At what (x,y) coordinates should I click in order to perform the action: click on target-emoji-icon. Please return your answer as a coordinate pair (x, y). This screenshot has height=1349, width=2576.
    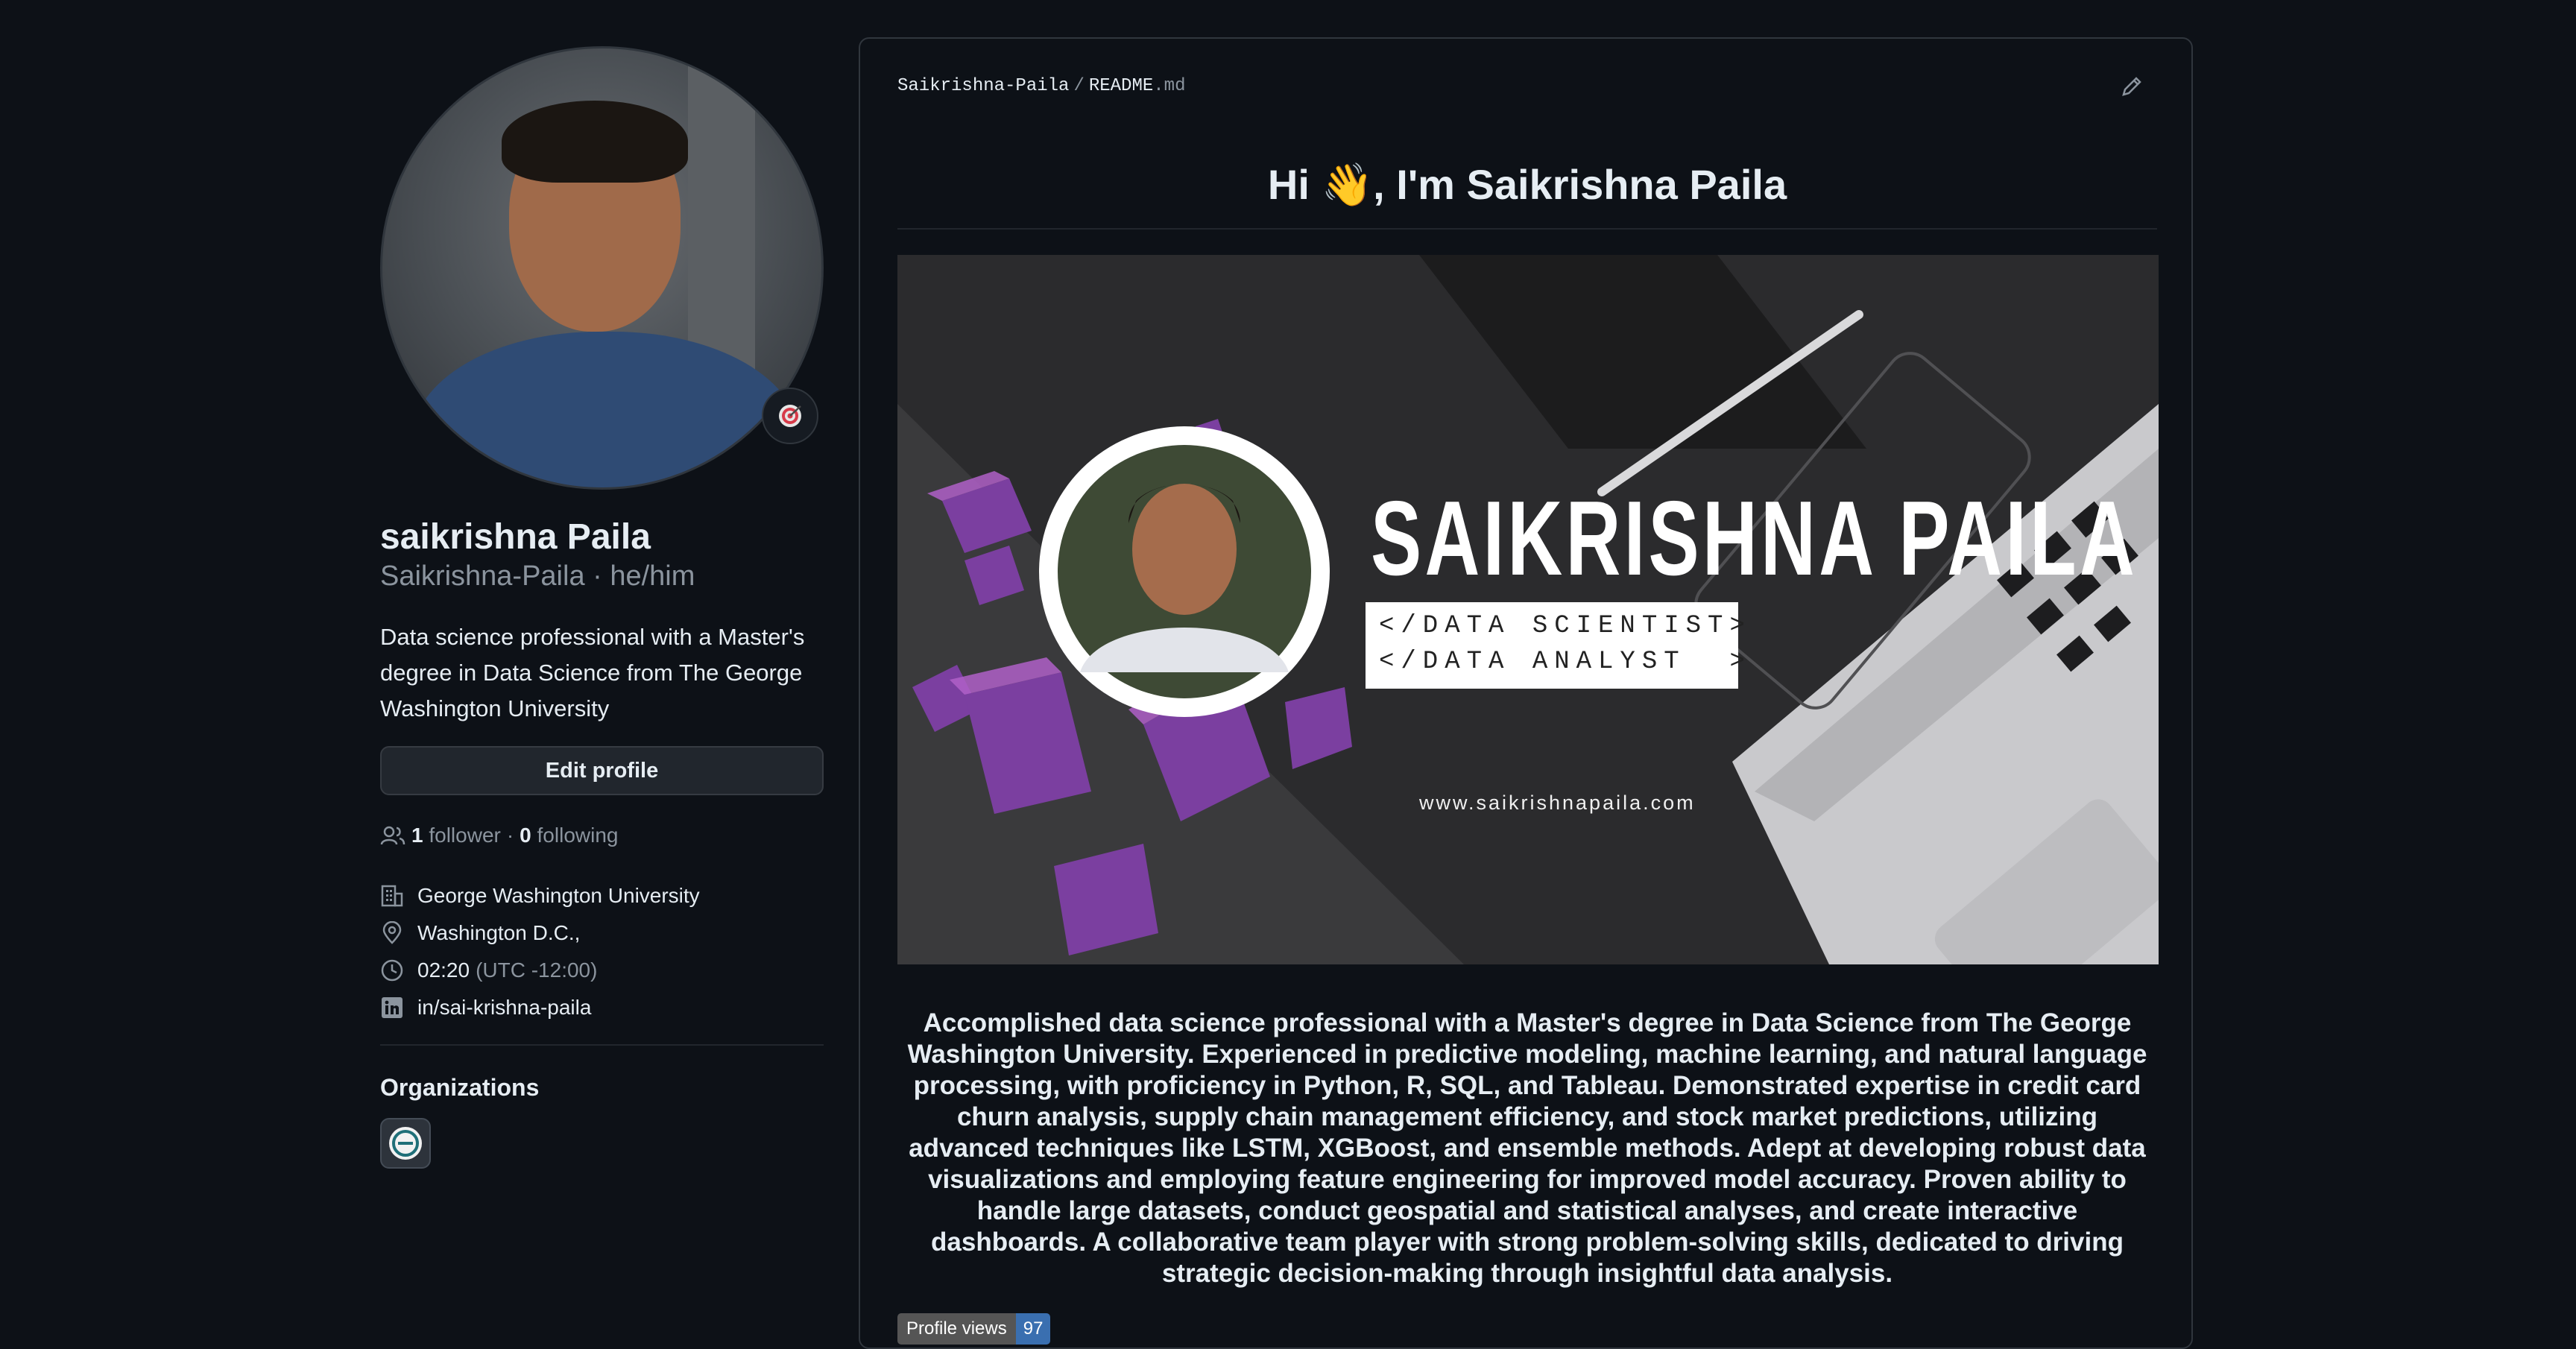
    Looking at the image, I should click on (790, 416).